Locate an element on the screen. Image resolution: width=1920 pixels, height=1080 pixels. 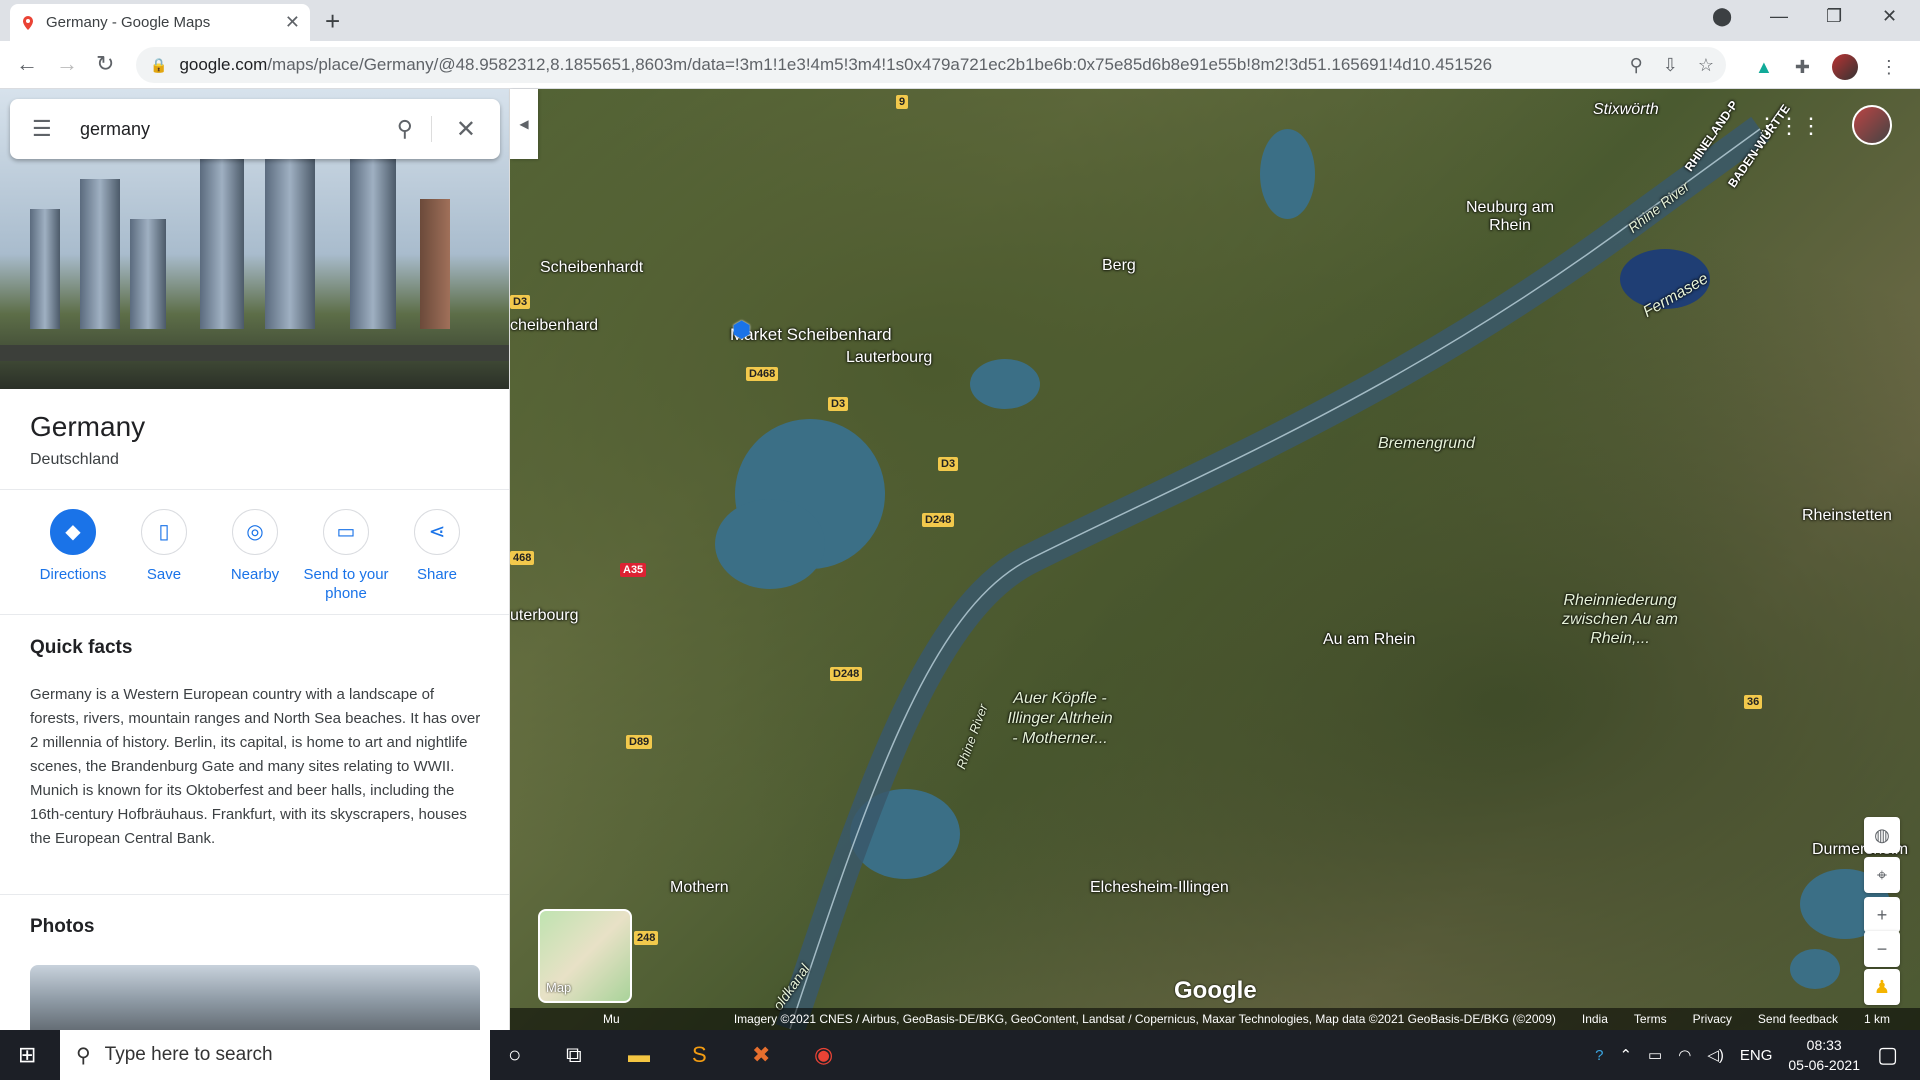
my-location-icon: ⌖ is located at coordinates (1882, 875).